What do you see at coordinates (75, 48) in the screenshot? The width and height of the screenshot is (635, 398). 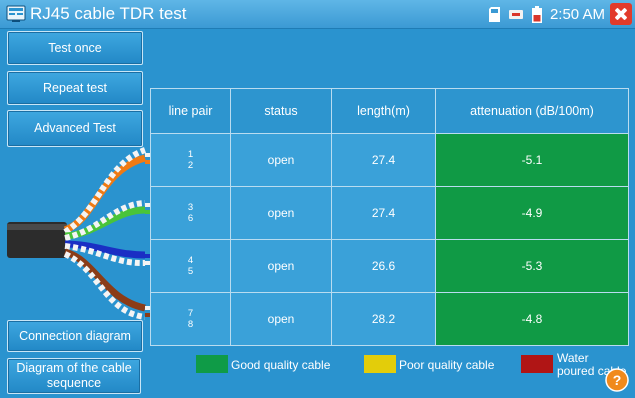 I see `test-once-button: Test once` at bounding box center [75, 48].